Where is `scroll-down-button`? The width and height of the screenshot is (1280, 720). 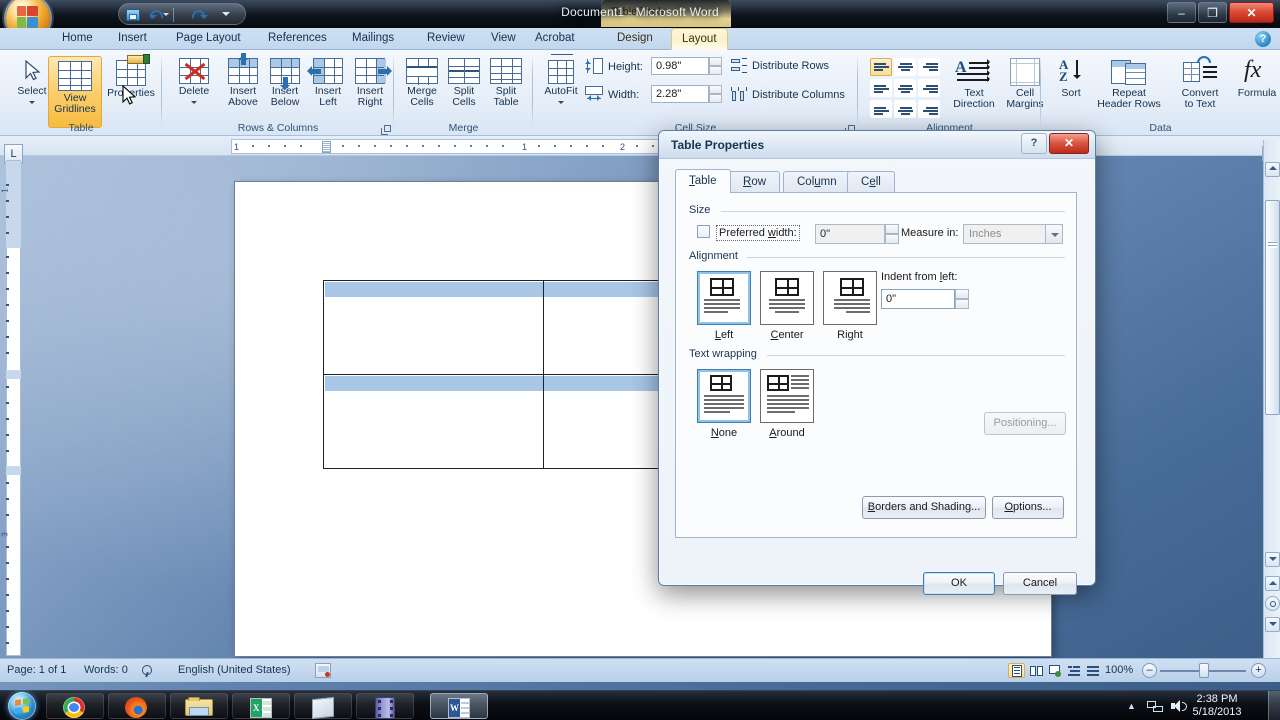
scroll-down-button is located at coordinates (1272, 559).